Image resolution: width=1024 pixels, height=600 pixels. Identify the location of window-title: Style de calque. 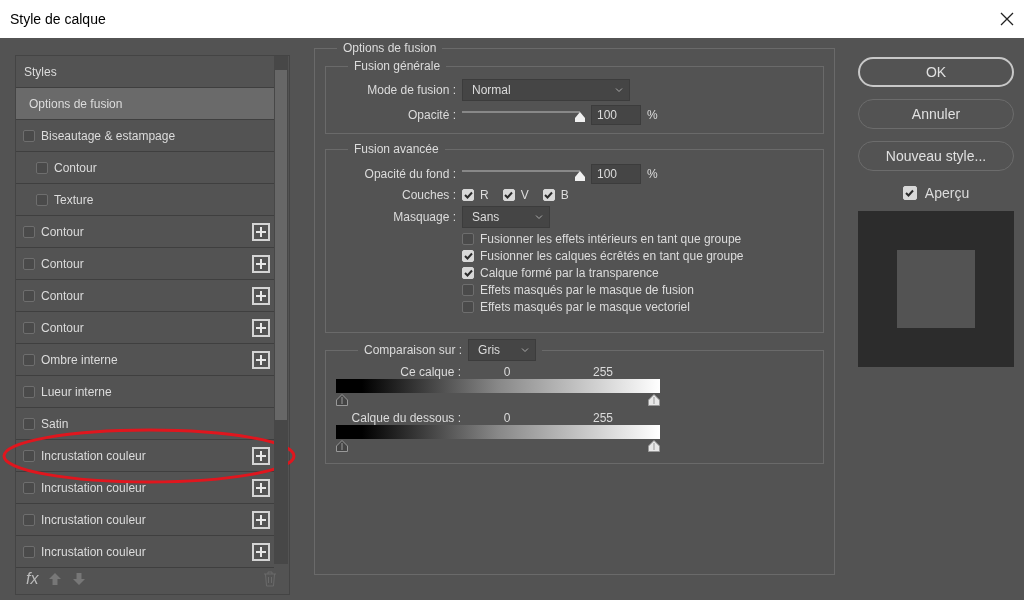
(58, 19).